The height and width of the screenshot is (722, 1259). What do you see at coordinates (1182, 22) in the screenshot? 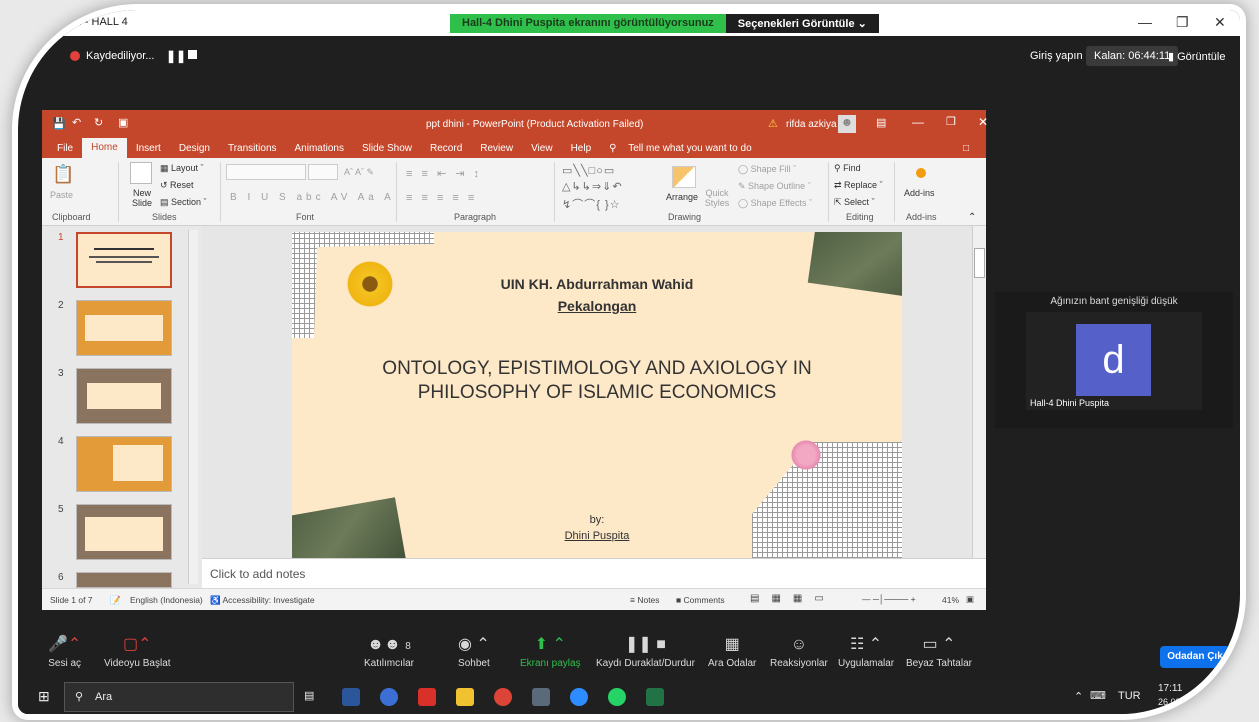
I see `restore-icon: ❐` at bounding box center [1182, 22].